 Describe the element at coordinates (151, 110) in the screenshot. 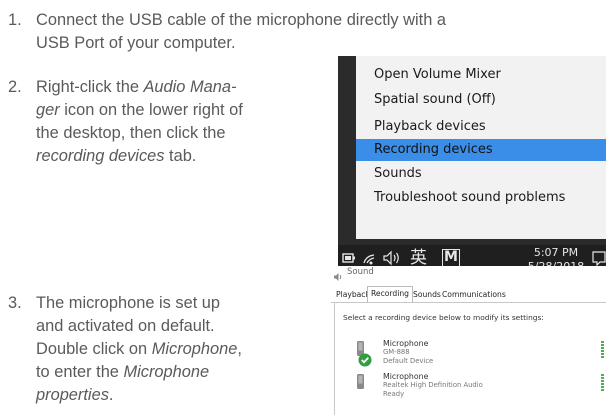

I see `step-text-part: icon on the lower right of` at that location.